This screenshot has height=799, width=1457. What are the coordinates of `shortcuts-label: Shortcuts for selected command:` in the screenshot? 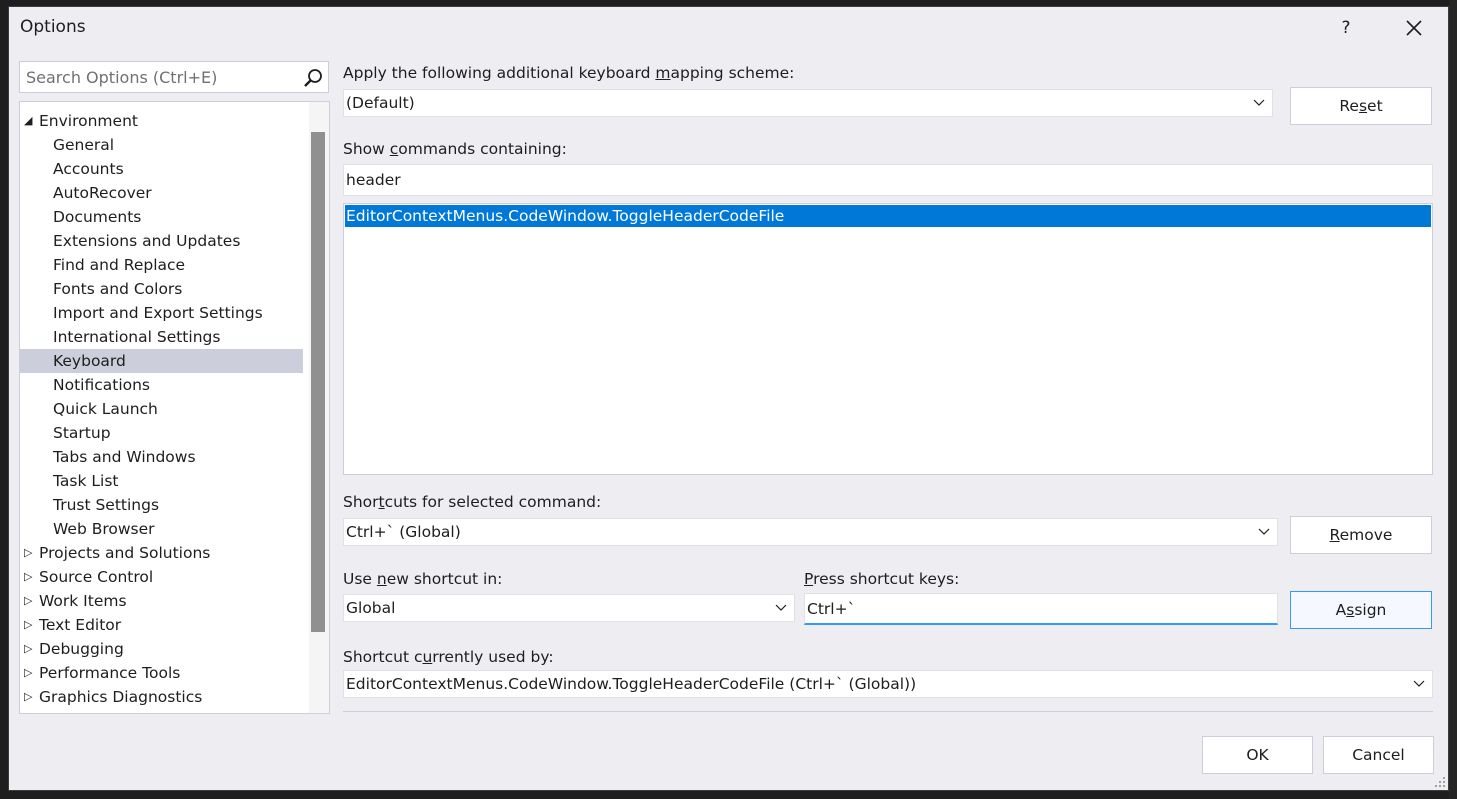 It's located at (472, 502).